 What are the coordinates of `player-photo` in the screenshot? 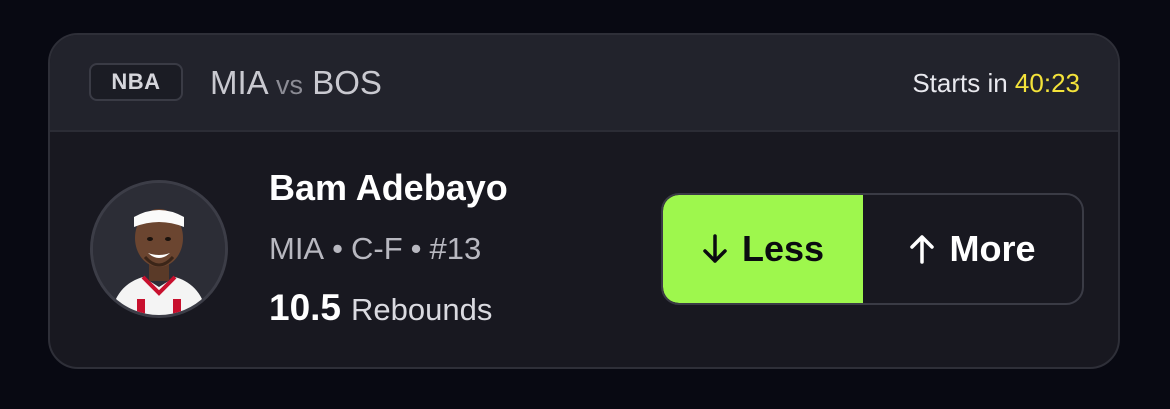 It's located at (159, 249).